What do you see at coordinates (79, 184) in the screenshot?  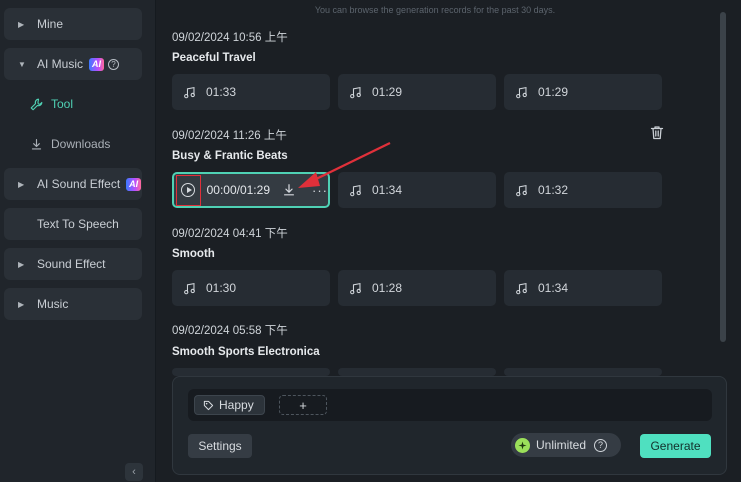 I see `sidebar-item-label: AI Sound Effect` at bounding box center [79, 184].